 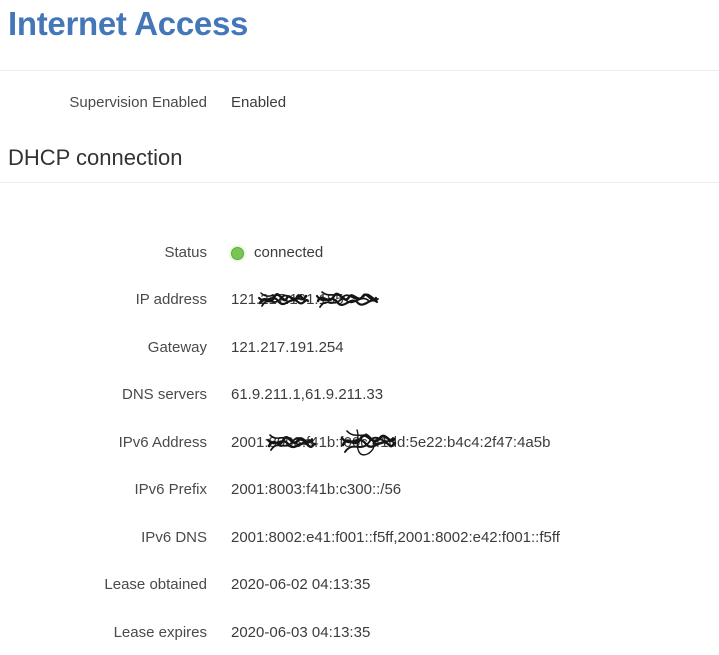 I want to click on section-title-dhcp-connection: DHCP connection, so click(x=95, y=157).